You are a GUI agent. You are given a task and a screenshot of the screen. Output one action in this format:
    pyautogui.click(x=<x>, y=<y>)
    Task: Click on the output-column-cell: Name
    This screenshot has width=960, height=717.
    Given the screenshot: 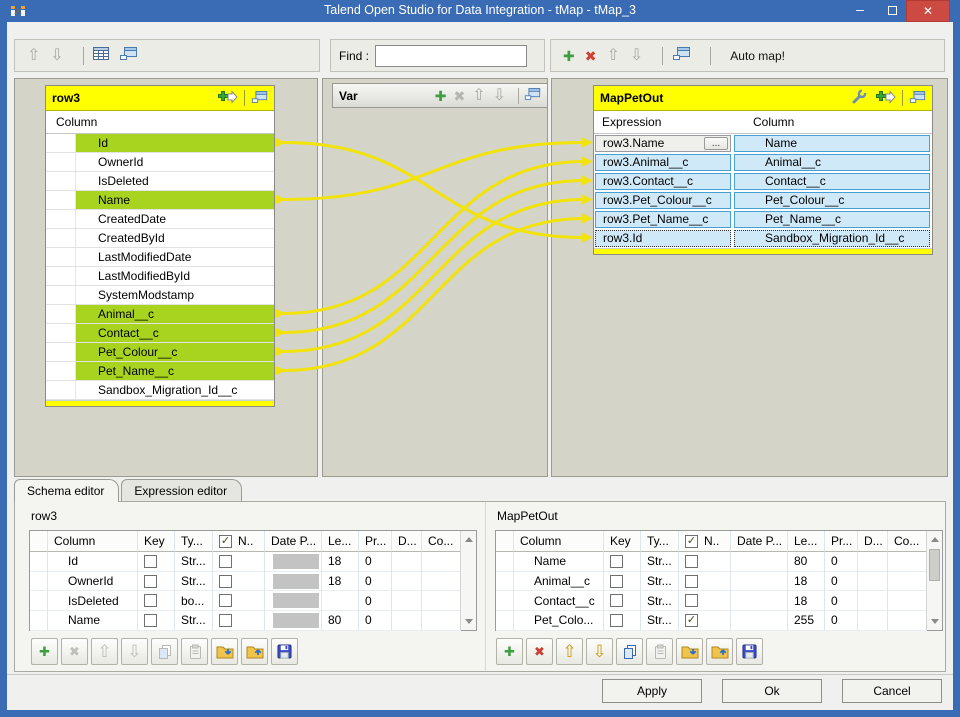 What is the action you would take?
    pyautogui.click(x=832, y=143)
    